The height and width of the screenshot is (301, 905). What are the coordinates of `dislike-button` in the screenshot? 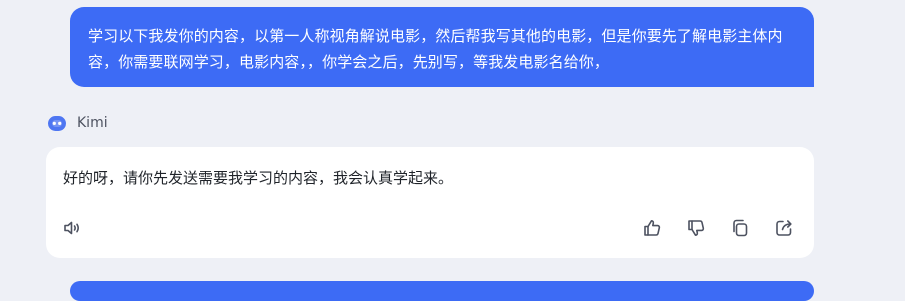 It's located at (696, 228).